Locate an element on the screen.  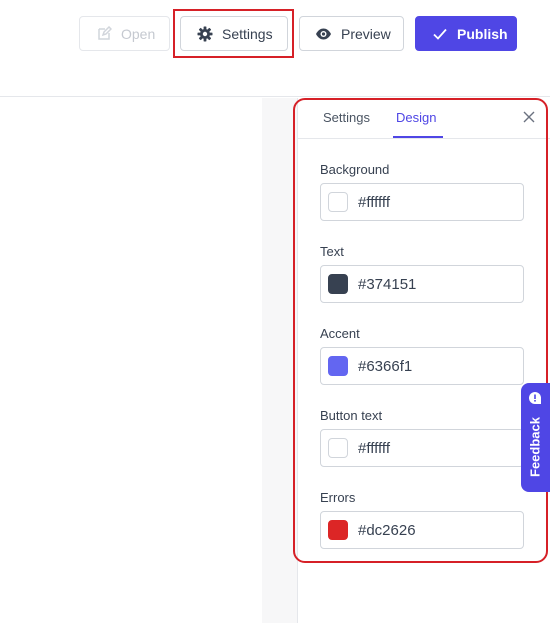
preview-button-label: Preview is located at coordinates (366, 33).